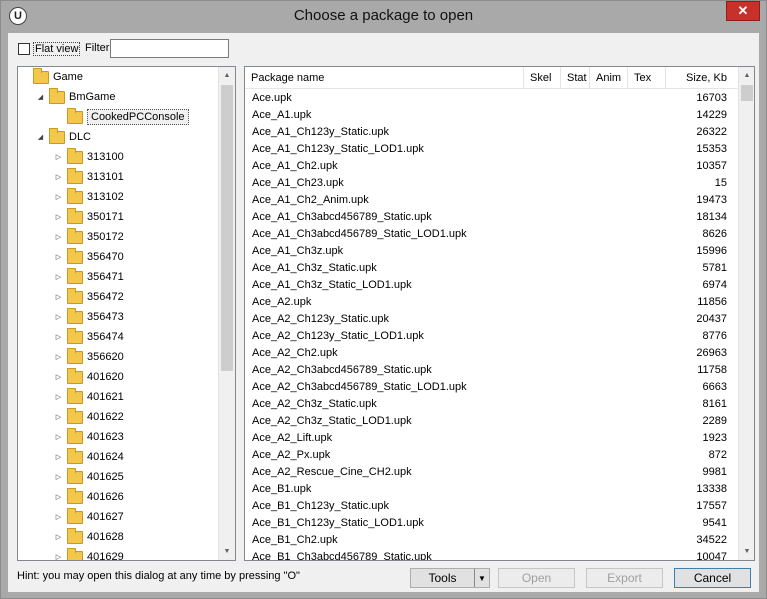 The image size is (767, 599). I want to click on tree-item-cookedpcconsole: CookedPCConsole, so click(121, 117).